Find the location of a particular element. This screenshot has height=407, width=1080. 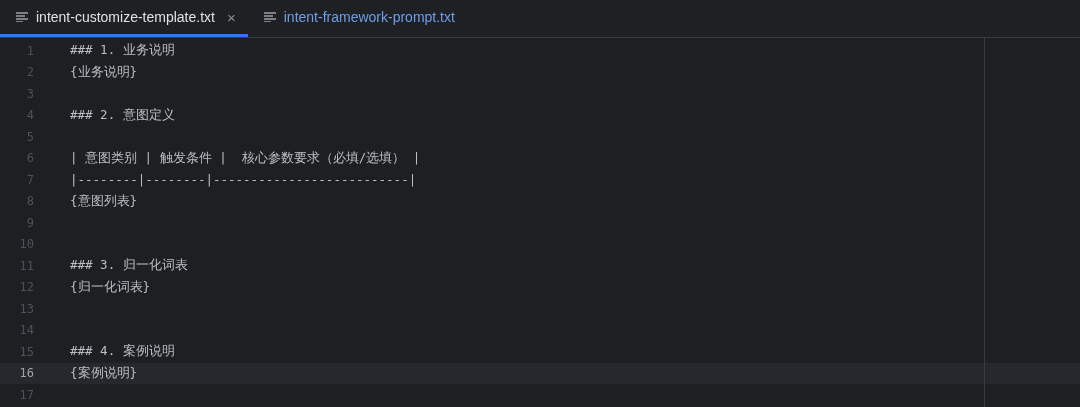

code-line: |--------|--------|--------------------------| is located at coordinates (243, 180).